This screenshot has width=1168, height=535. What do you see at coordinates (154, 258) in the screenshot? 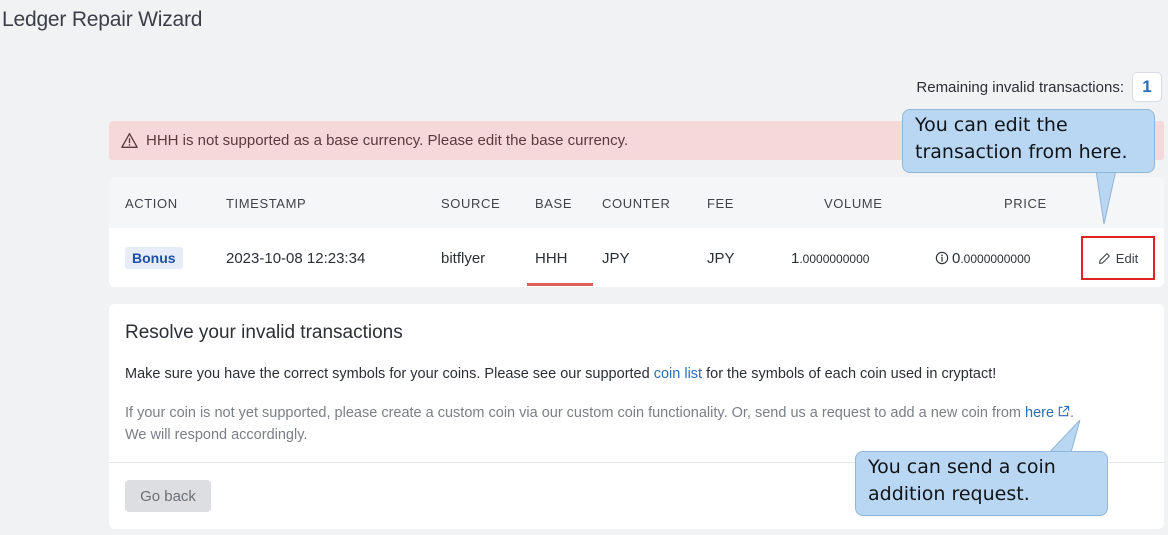
I see `action-badge: Bonus` at bounding box center [154, 258].